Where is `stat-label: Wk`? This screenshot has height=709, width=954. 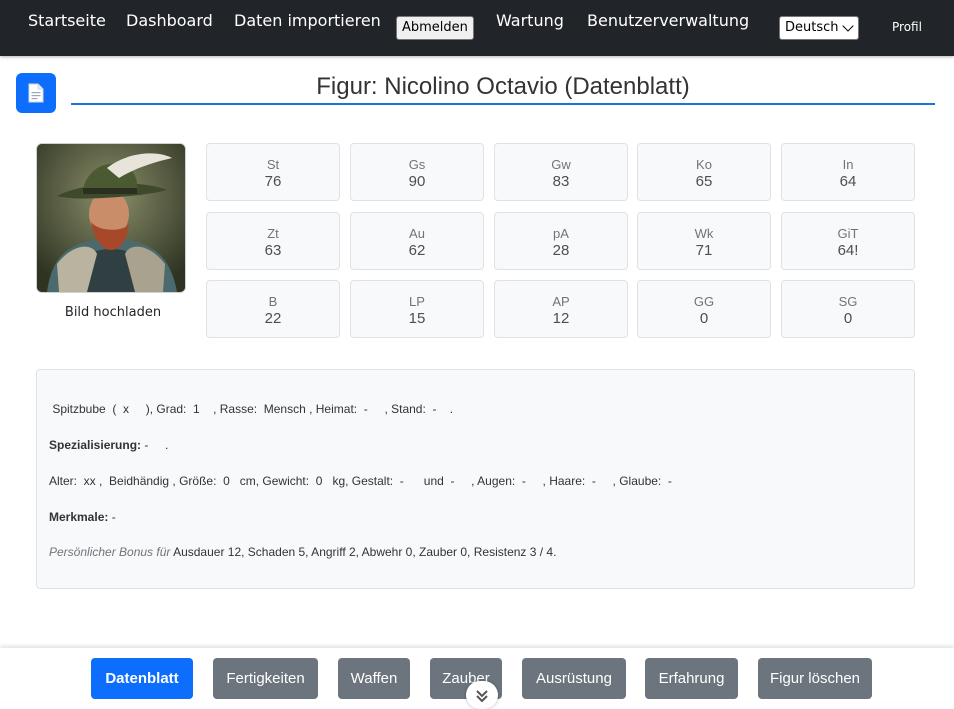 stat-label: Wk is located at coordinates (704, 233).